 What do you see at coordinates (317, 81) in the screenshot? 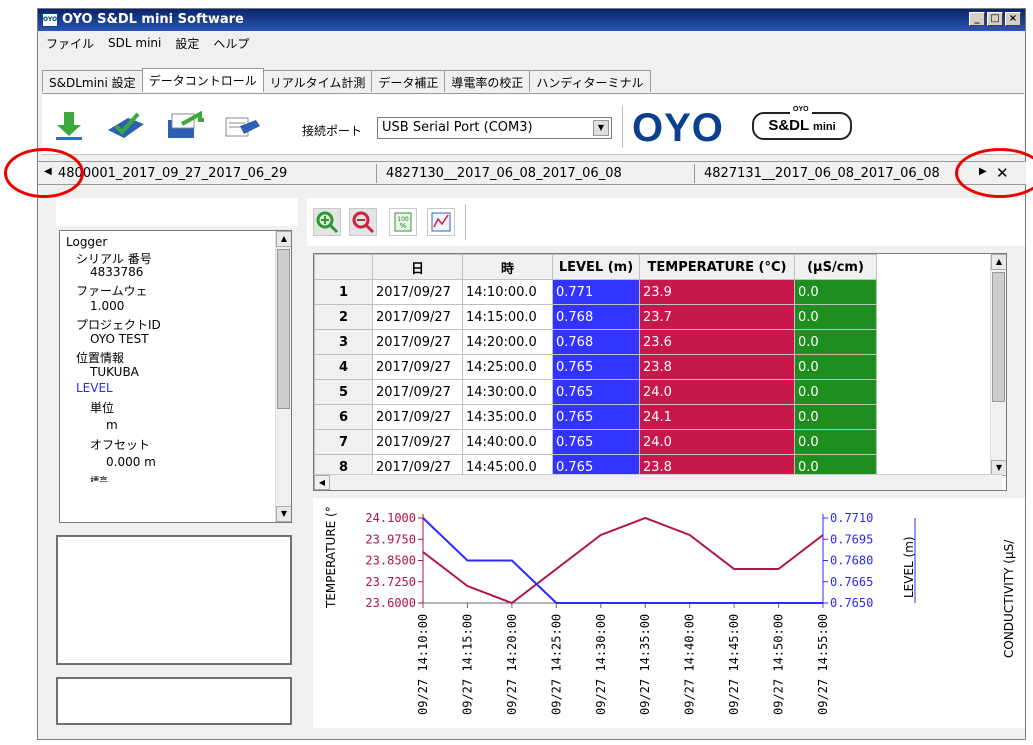
I see `tab-realtime: リアルタイム計測` at bounding box center [317, 81].